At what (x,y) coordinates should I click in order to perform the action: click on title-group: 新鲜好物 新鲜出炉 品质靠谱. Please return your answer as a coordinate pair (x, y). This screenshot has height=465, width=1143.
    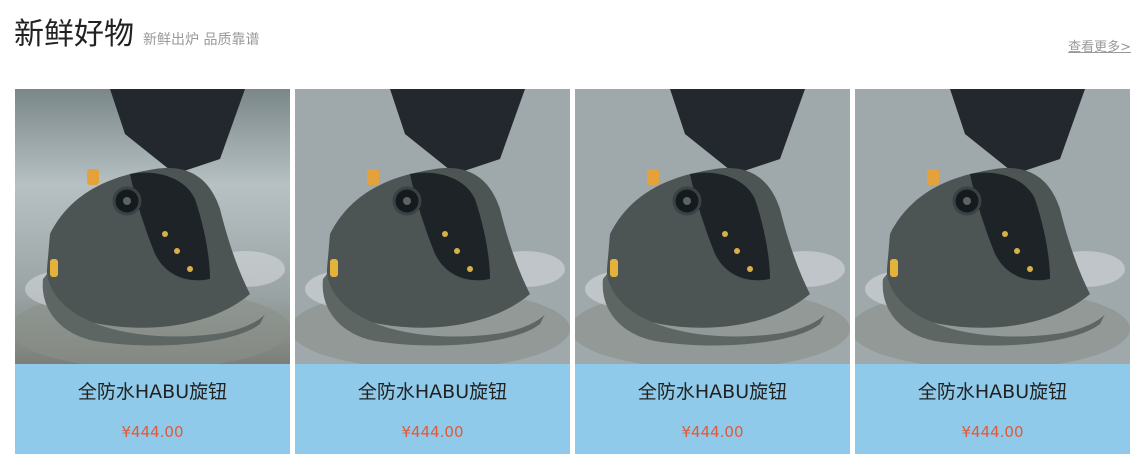
    Looking at the image, I should click on (136, 35).